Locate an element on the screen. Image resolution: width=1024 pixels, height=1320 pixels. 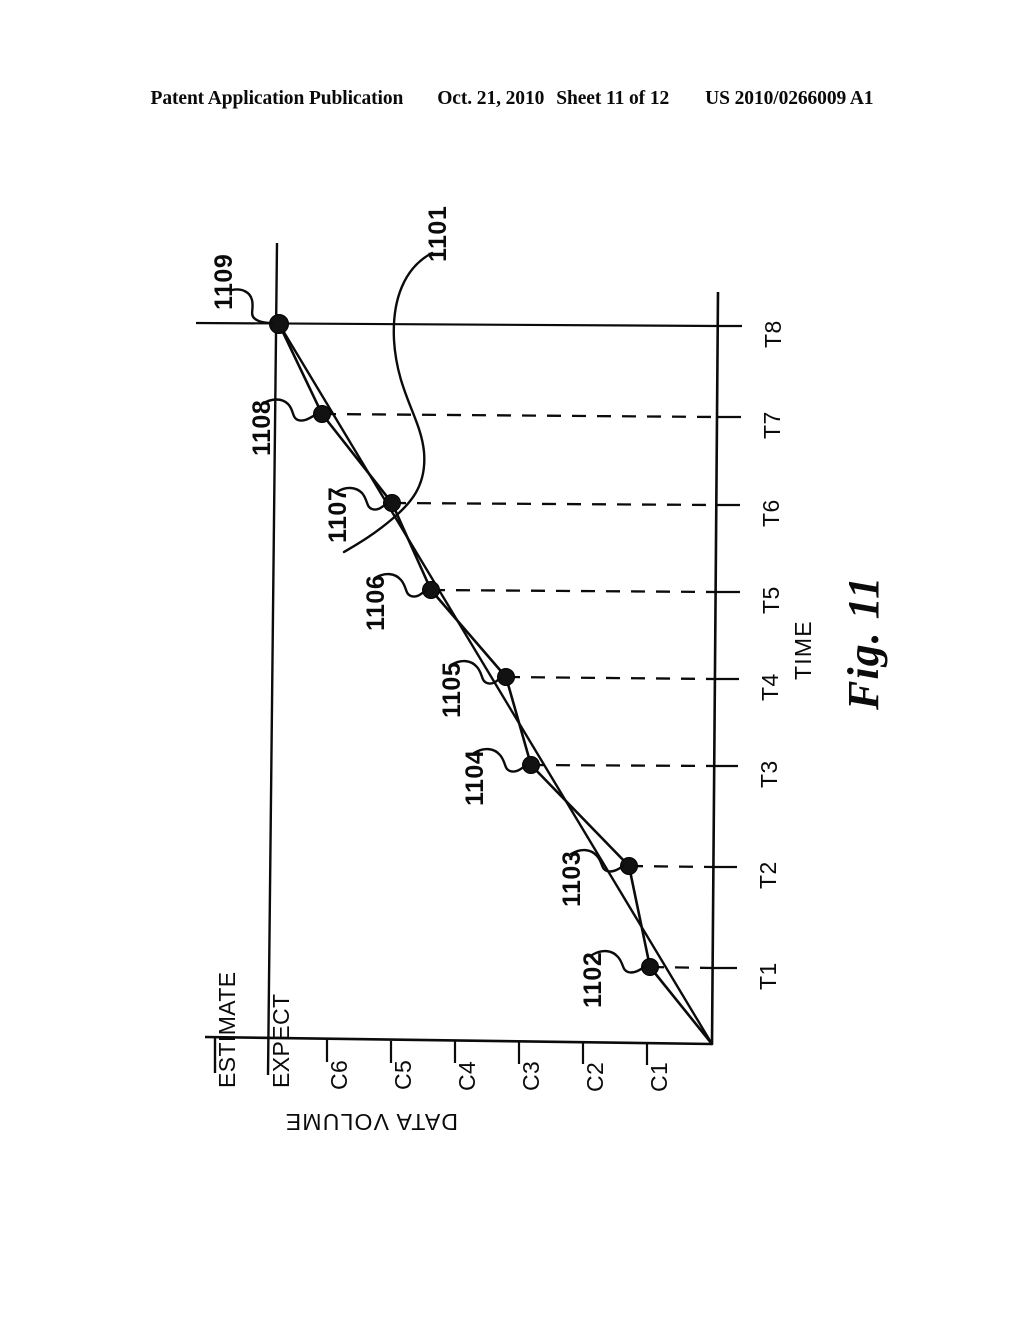
axis-title-data-volume: DATA VOLUME is located at coordinates (371, 1122).